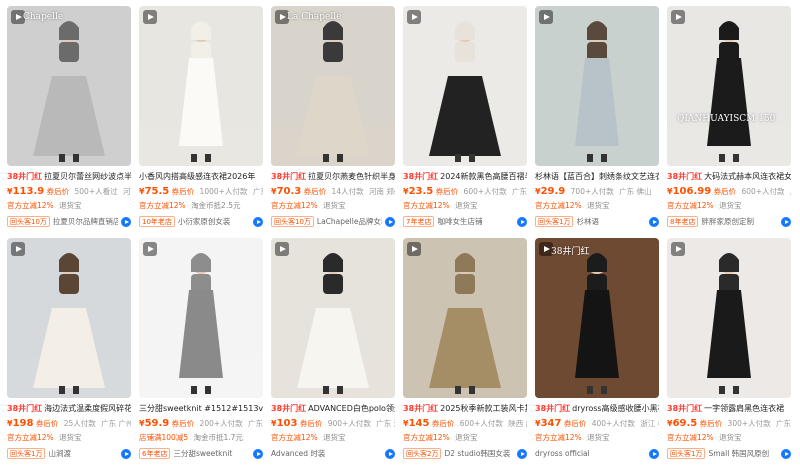 This screenshot has width=800, height=466. What do you see at coordinates (83, 453) in the screenshot?
I see `shop-name: 山涧渡` at bounding box center [83, 453].